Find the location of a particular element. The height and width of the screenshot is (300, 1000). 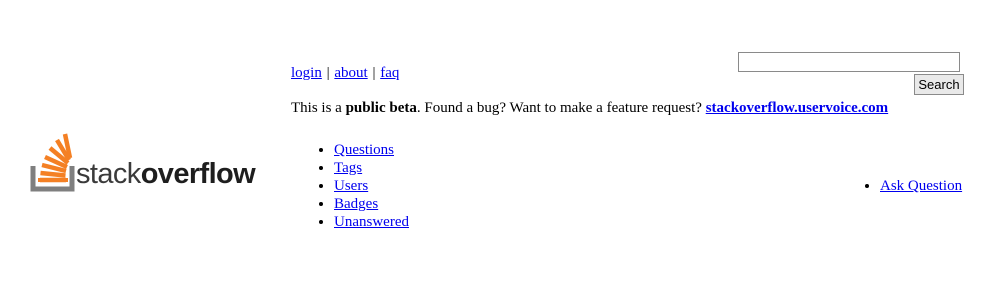

ask-nav: Ask Question is located at coordinates (911, 186).